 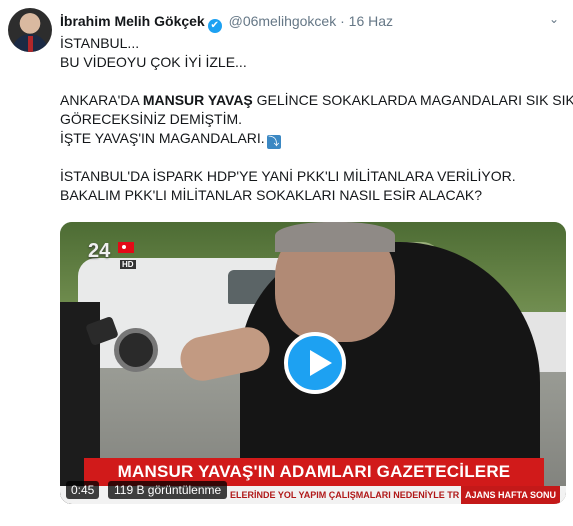 What do you see at coordinates (283, 21) in the screenshot?
I see `author-handle: @06melihgokcek` at bounding box center [283, 21].